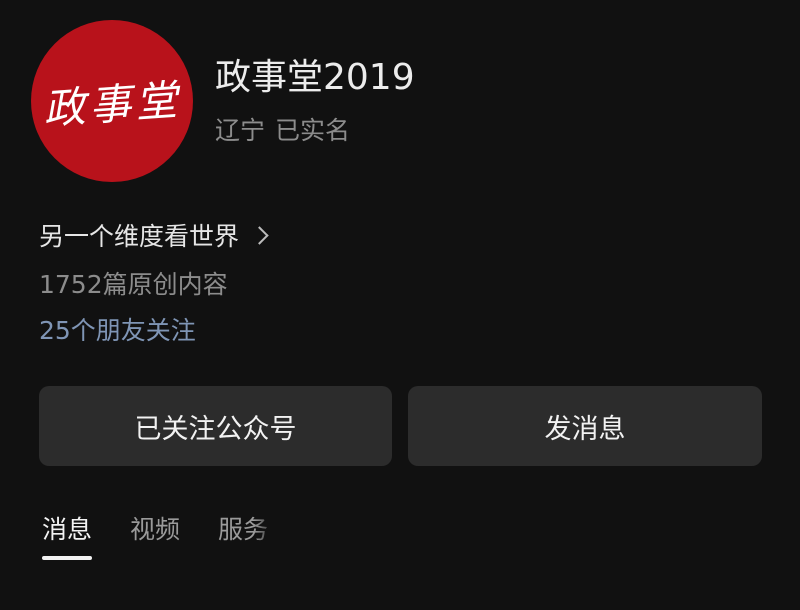 This screenshot has height=610, width=800. Describe the element at coordinates (117, 329) in the screenshot. I see `friends-following-link: 25个朋友关注` at that location.